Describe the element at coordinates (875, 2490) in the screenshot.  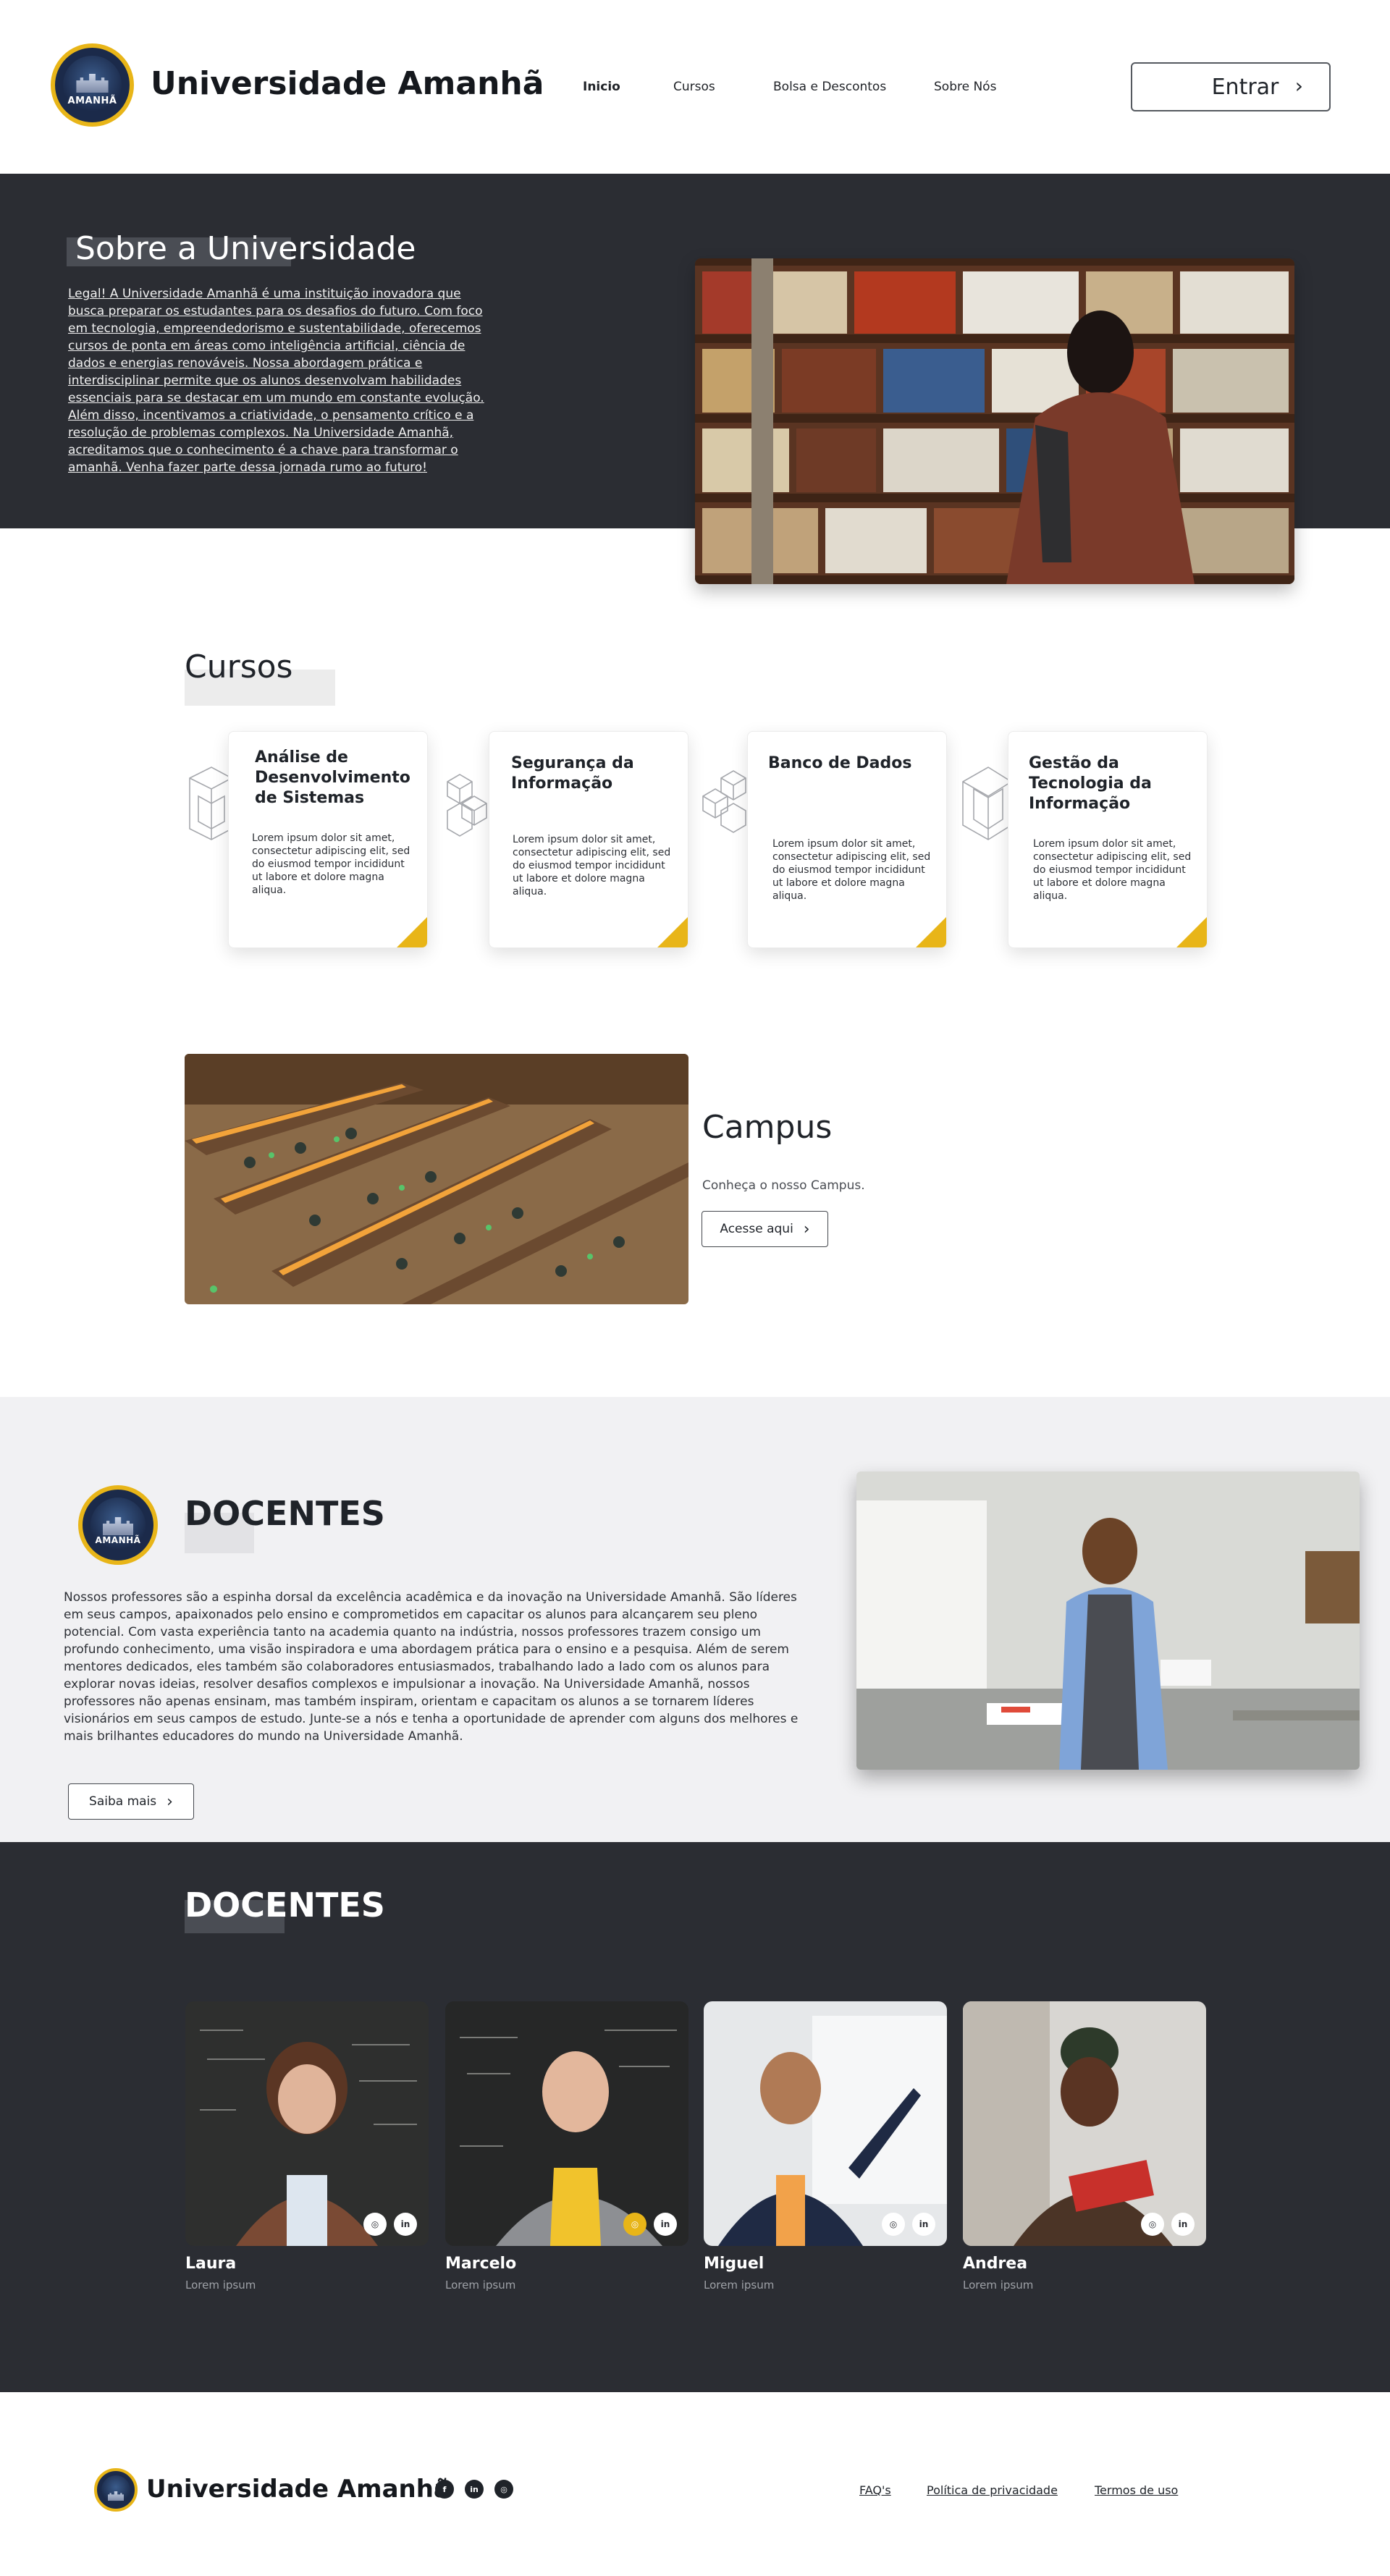
I see `footer-link-faq: FAQ's` at that location.